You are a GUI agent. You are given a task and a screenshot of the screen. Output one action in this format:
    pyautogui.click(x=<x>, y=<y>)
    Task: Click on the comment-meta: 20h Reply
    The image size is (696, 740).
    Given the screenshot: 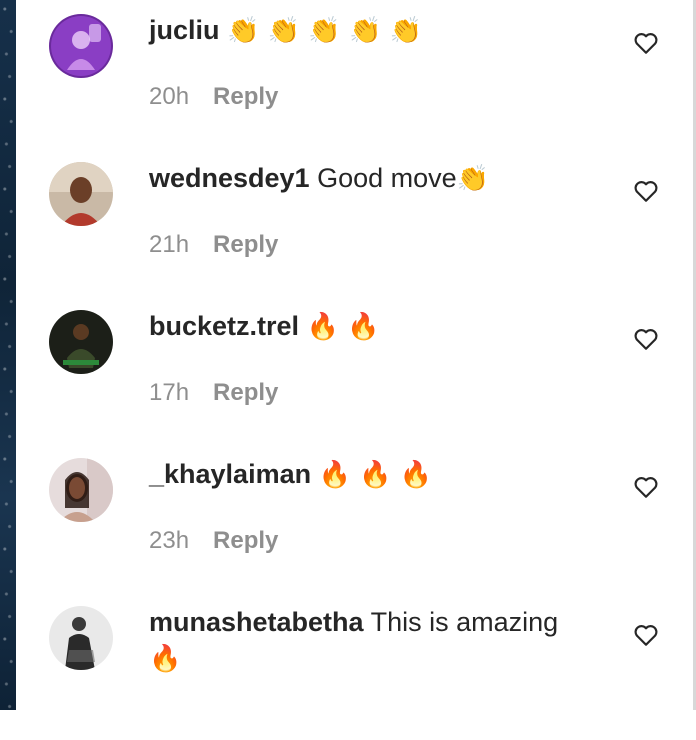 What is the action you would take?
    pyautogui.click(x=213, y=97)
    